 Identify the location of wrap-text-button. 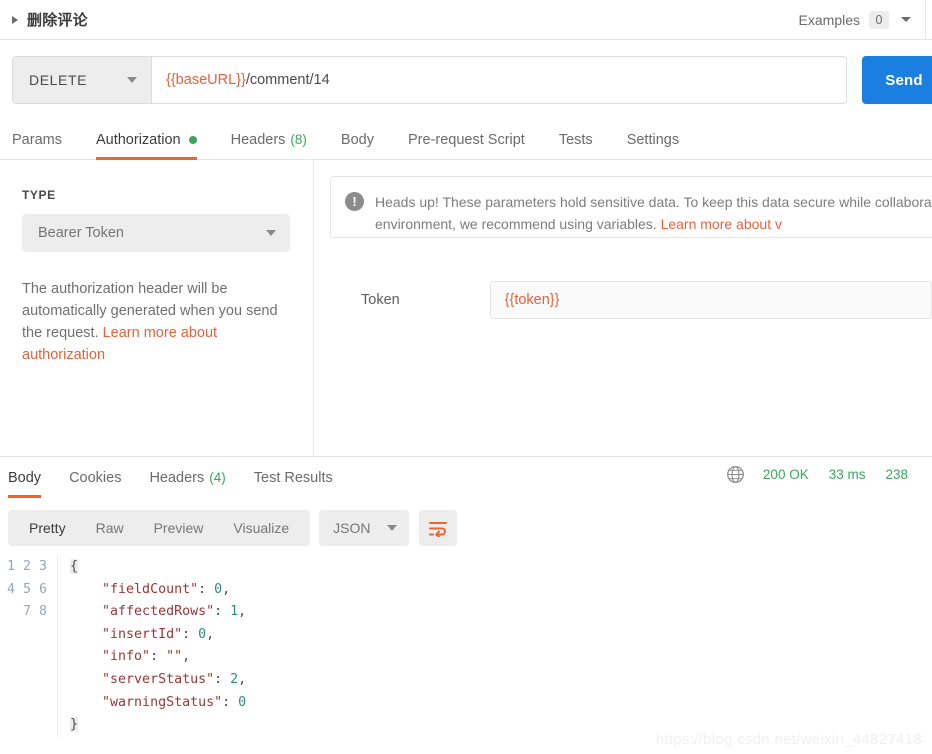
(437, 528).